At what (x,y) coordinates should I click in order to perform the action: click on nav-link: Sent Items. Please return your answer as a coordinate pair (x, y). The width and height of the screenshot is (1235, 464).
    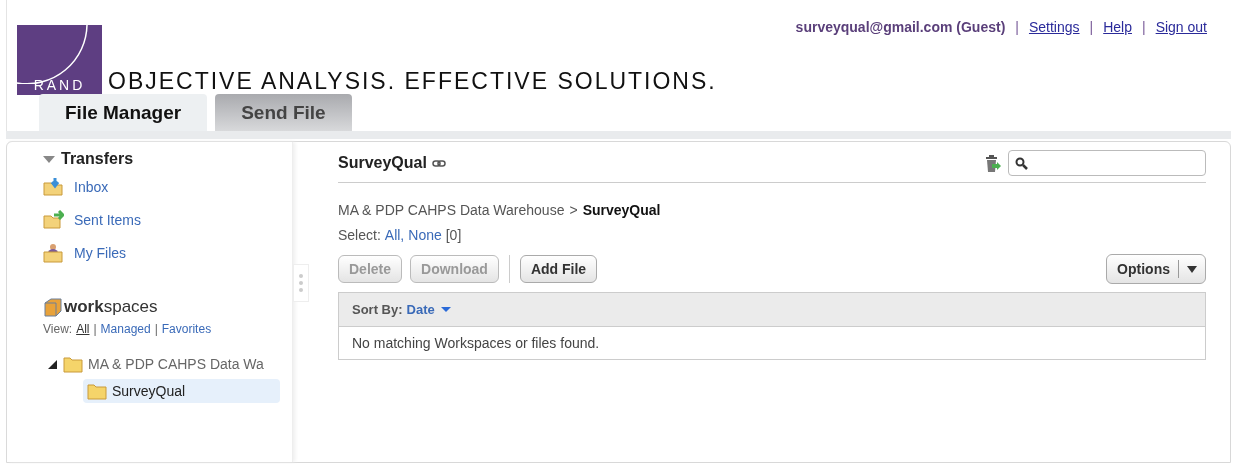
    Looking at the image, I should click on (107, 220).